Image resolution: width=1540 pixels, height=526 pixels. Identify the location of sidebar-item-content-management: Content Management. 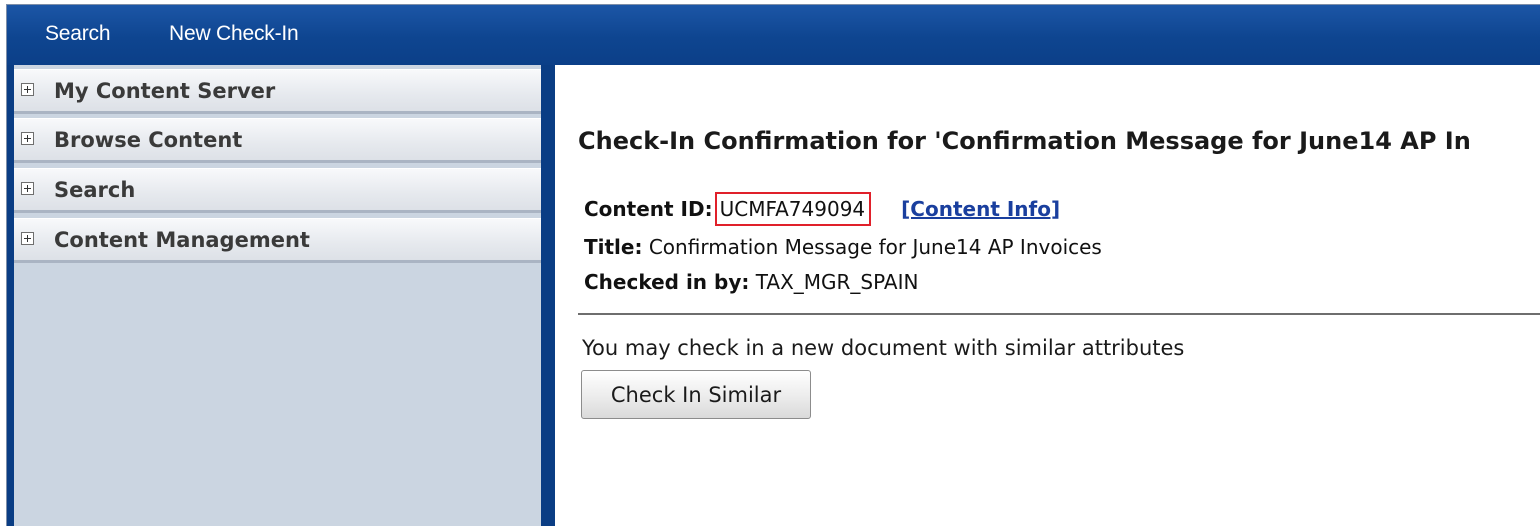
(277, 240).